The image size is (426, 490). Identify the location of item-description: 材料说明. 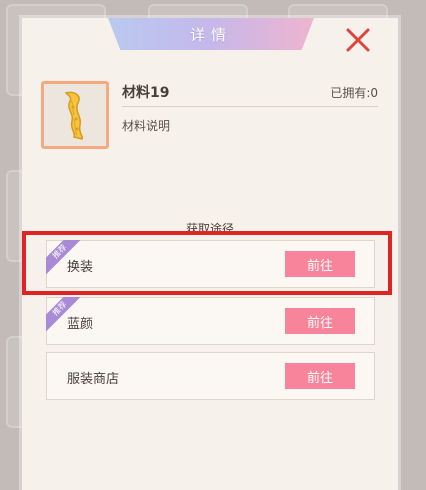
(146, 126).